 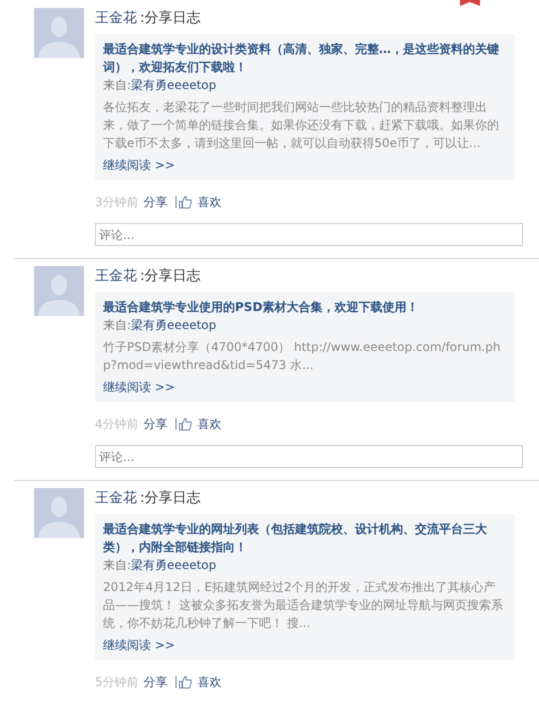 What do you see at coordinates (117, 682) in the screenshot?
I see `post-time: 5分钟前` at bounding box center [117, 682].